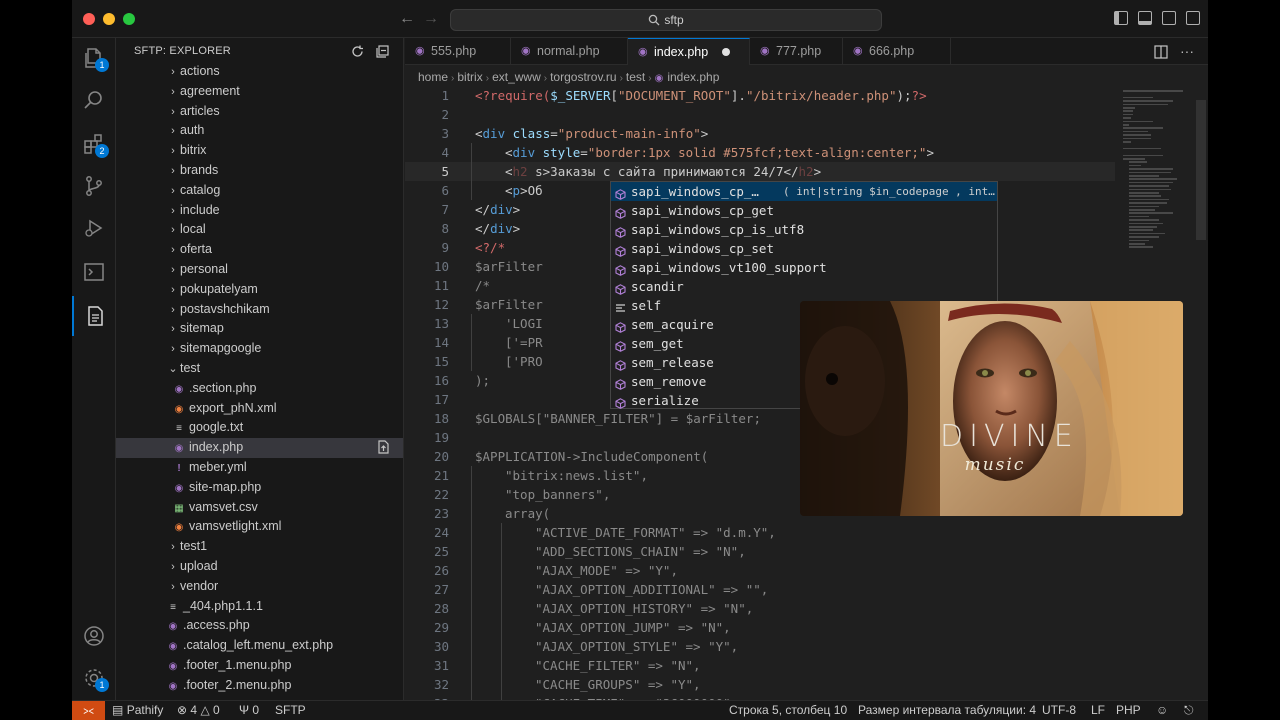 The image size is (1280, 720). What do you see at coordinates (804, 210) in the screenshot?
I see `suggestion-item: sapi_windows_cp_get` at bounding box center [804, 210].